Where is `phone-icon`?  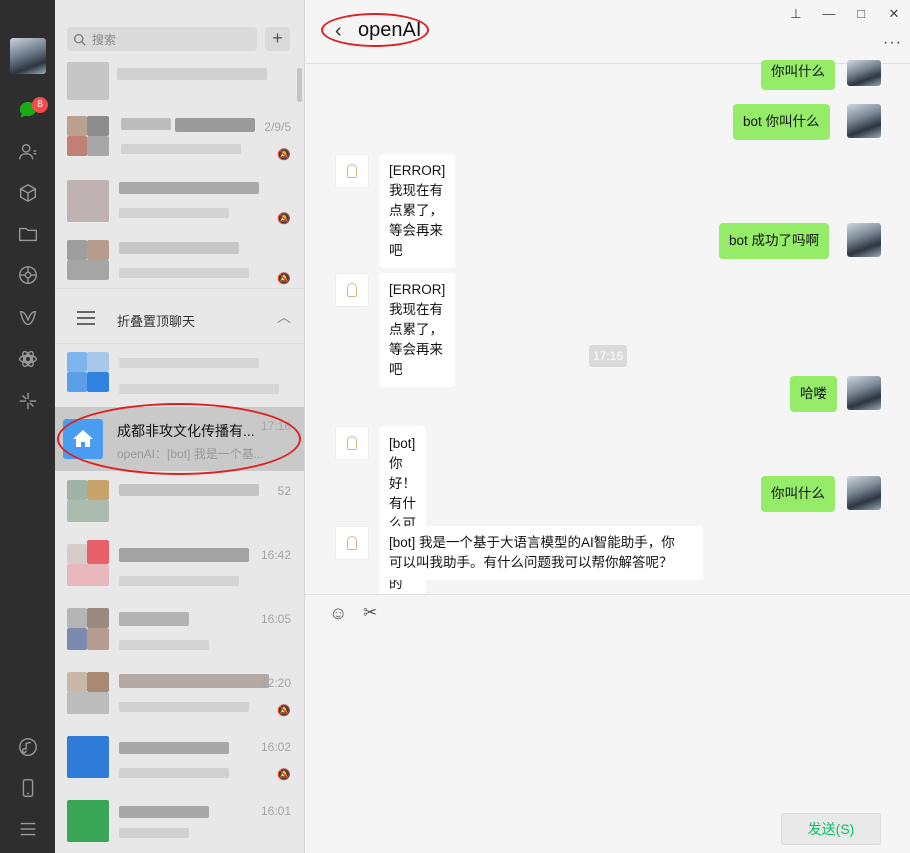 phone-icon is located at coordinates (28, 788).